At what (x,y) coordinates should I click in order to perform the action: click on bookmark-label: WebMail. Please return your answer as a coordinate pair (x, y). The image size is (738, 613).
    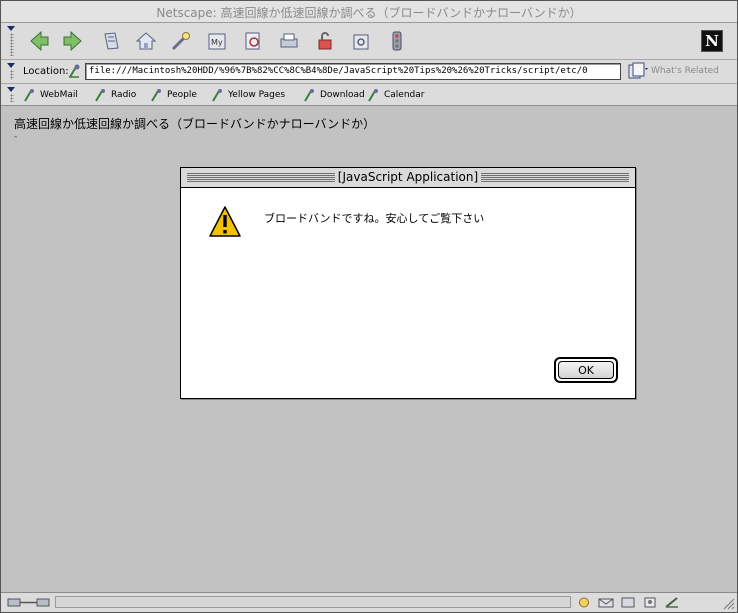
    Looking at the image, I should click on (59, 95).